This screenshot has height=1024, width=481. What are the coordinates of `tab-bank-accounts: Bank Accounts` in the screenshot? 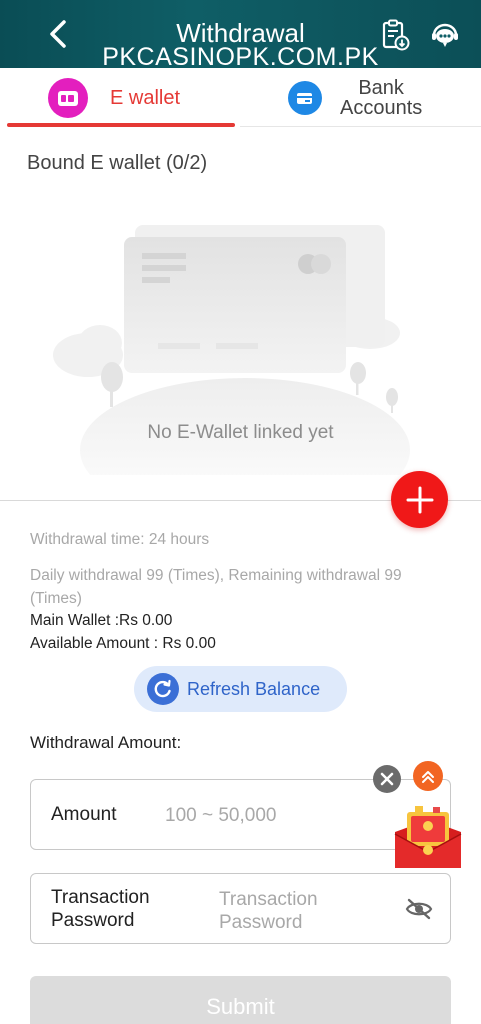 It's located at (355, 98).